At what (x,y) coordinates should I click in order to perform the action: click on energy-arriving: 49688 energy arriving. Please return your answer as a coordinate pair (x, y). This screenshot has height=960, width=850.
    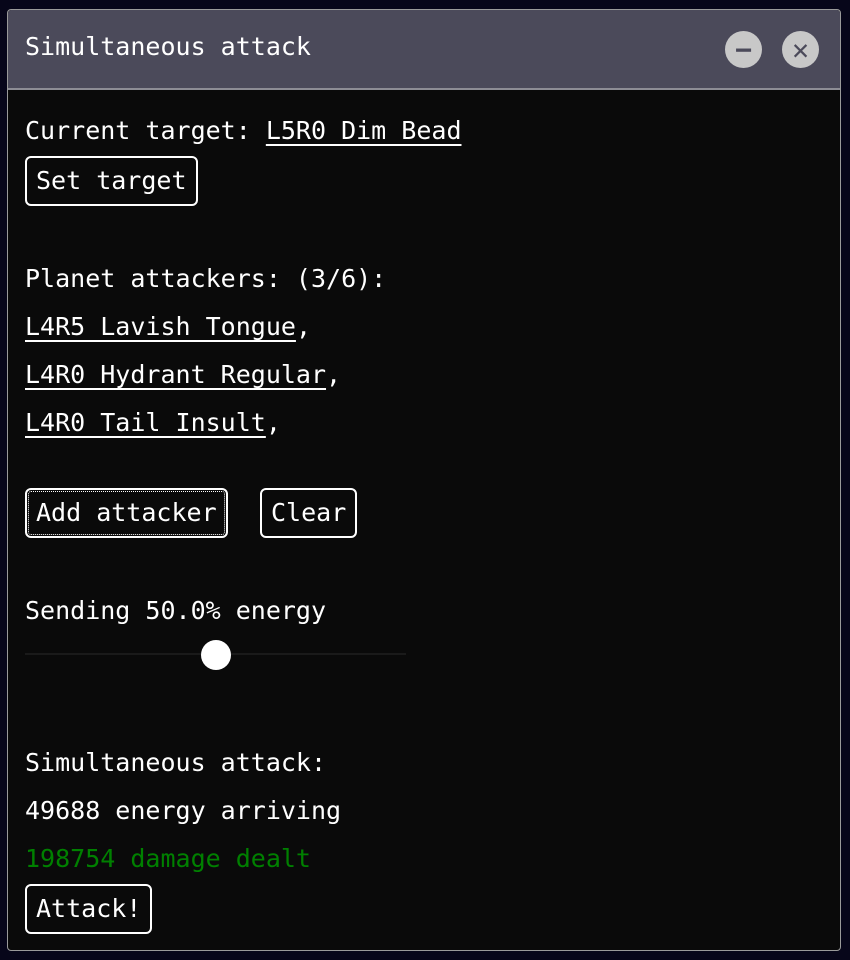
    Looking at the image, I should click on (183, 810).